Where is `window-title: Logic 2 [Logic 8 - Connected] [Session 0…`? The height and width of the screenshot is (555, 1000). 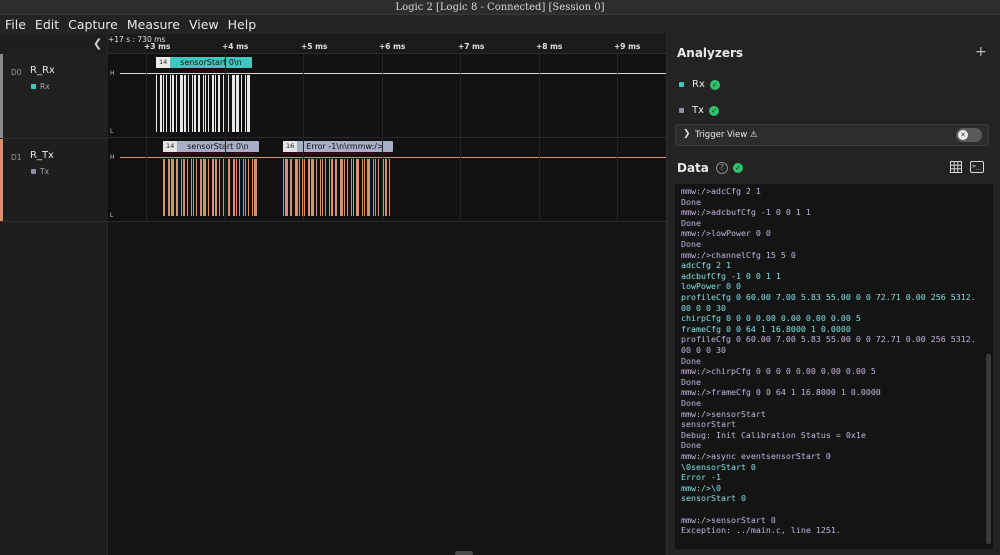
window-title: Logic 2 [Logic 8 - Connected] [Session 0… is located at coordinates (500, 7).